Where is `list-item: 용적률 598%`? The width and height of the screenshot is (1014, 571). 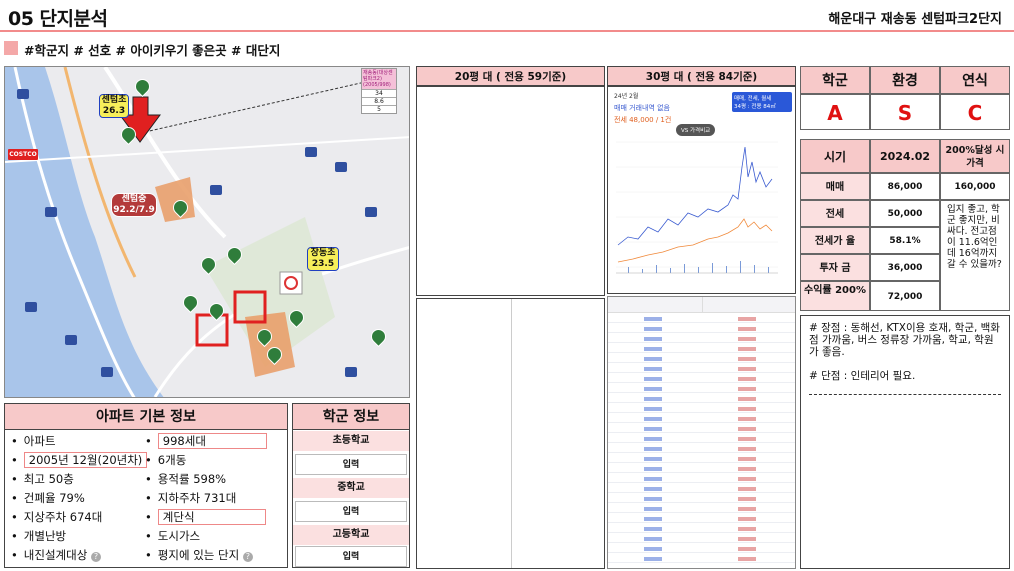 list-item: 용적률 598% is located at coordinates (206, 479).